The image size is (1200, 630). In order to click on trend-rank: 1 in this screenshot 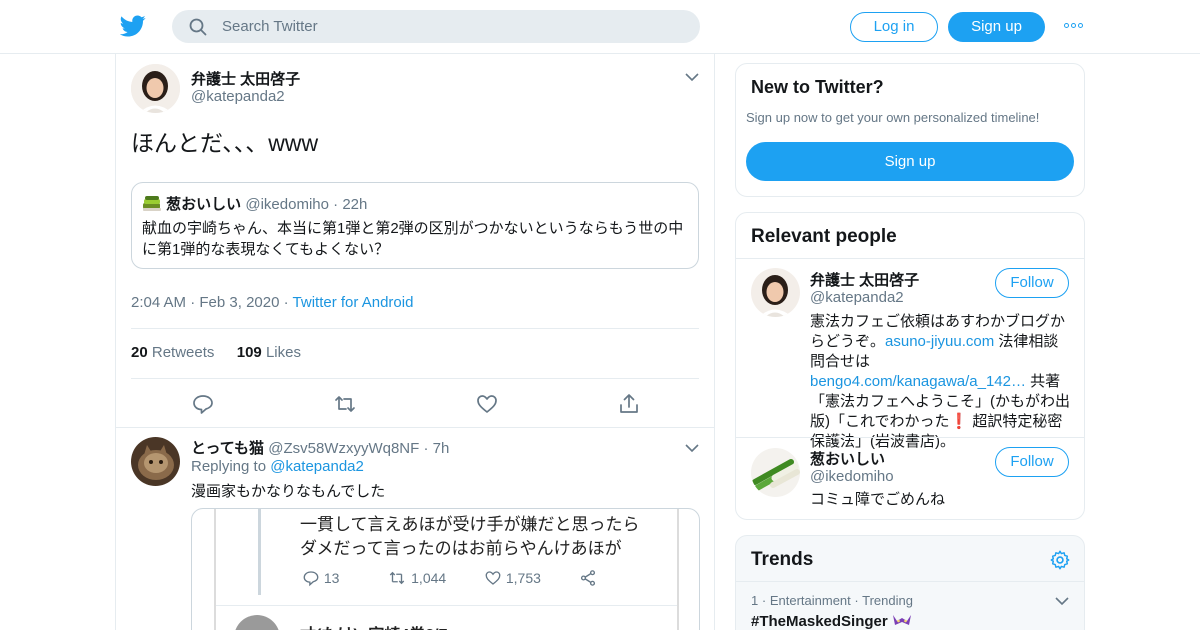, I will do `click(755, 600)`.